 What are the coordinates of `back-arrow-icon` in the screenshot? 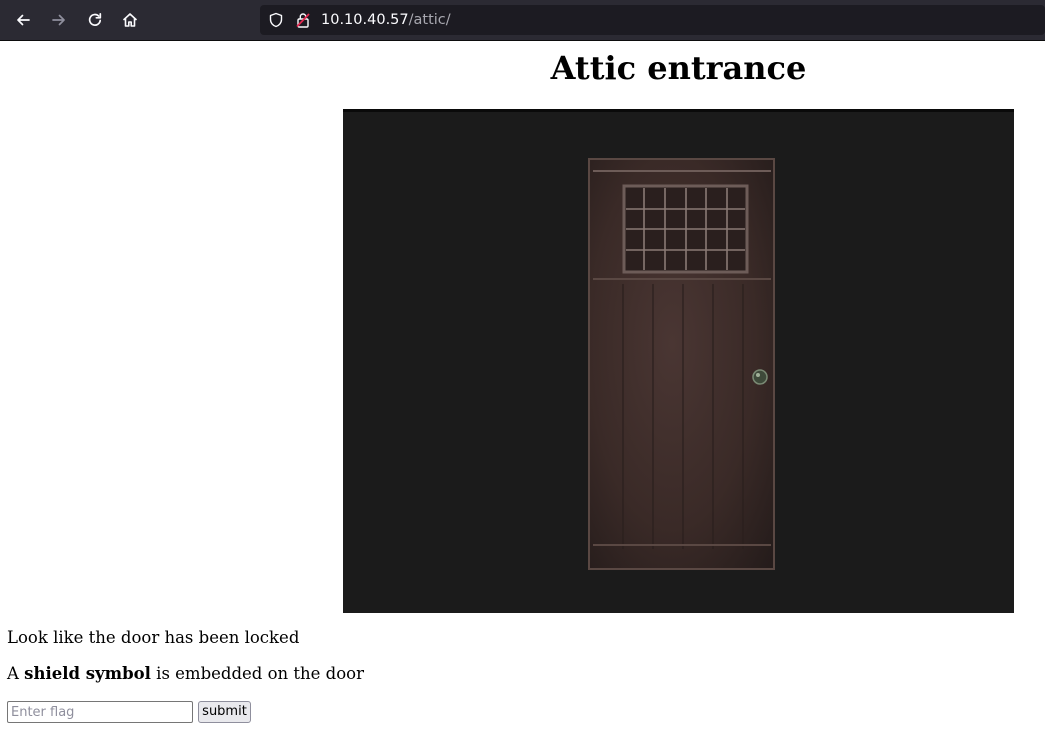 It's located at (23, 20).